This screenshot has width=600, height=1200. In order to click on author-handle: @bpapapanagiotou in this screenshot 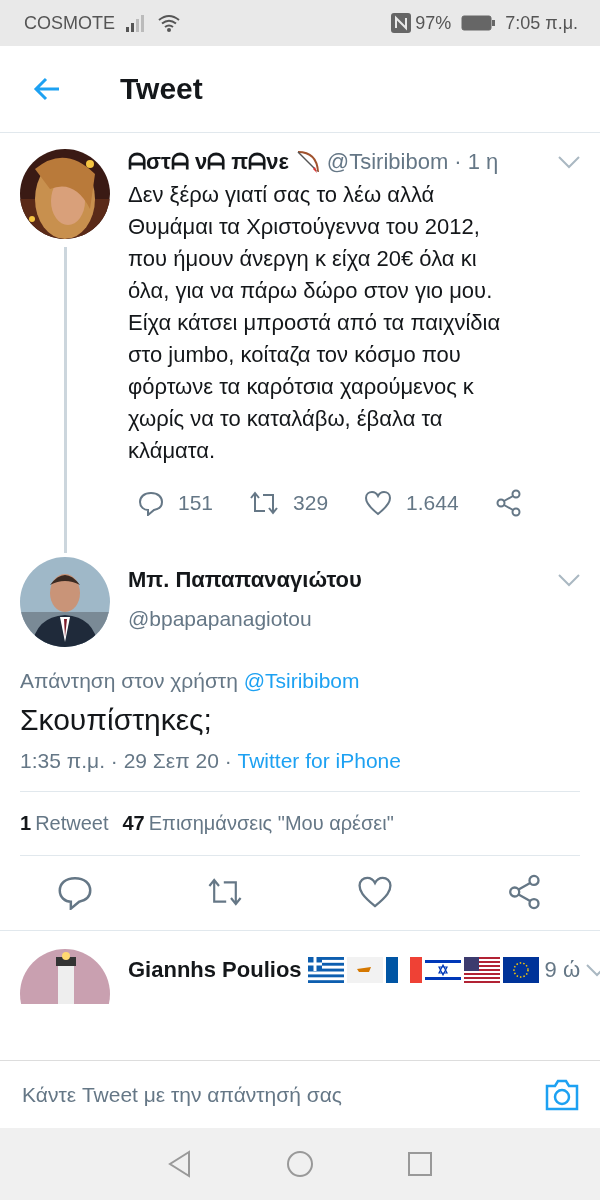, I will do `click(354, 619)`.